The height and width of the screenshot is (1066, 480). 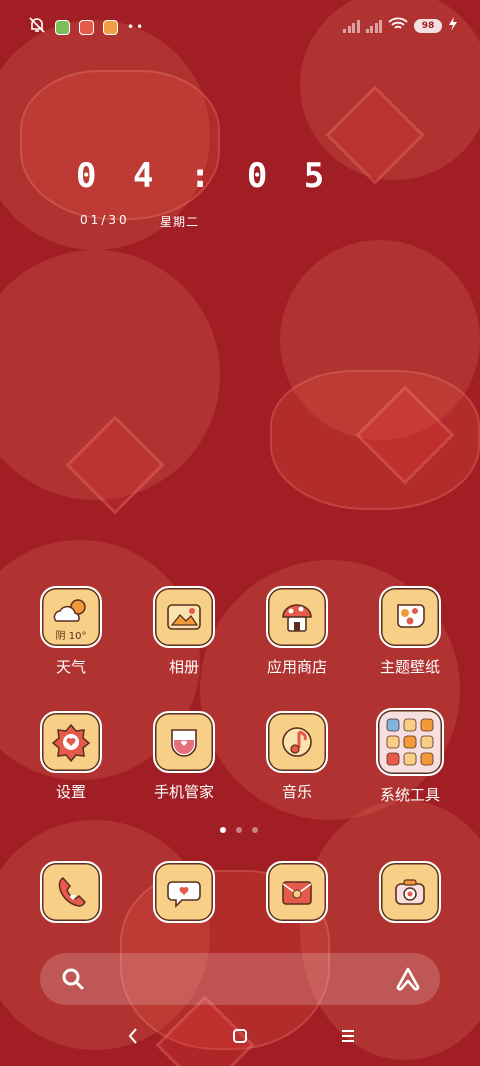 What do you see at coordinates (408, 981) in the screenshot?
I see `assistant-icon` at bounding box center [408, 981].